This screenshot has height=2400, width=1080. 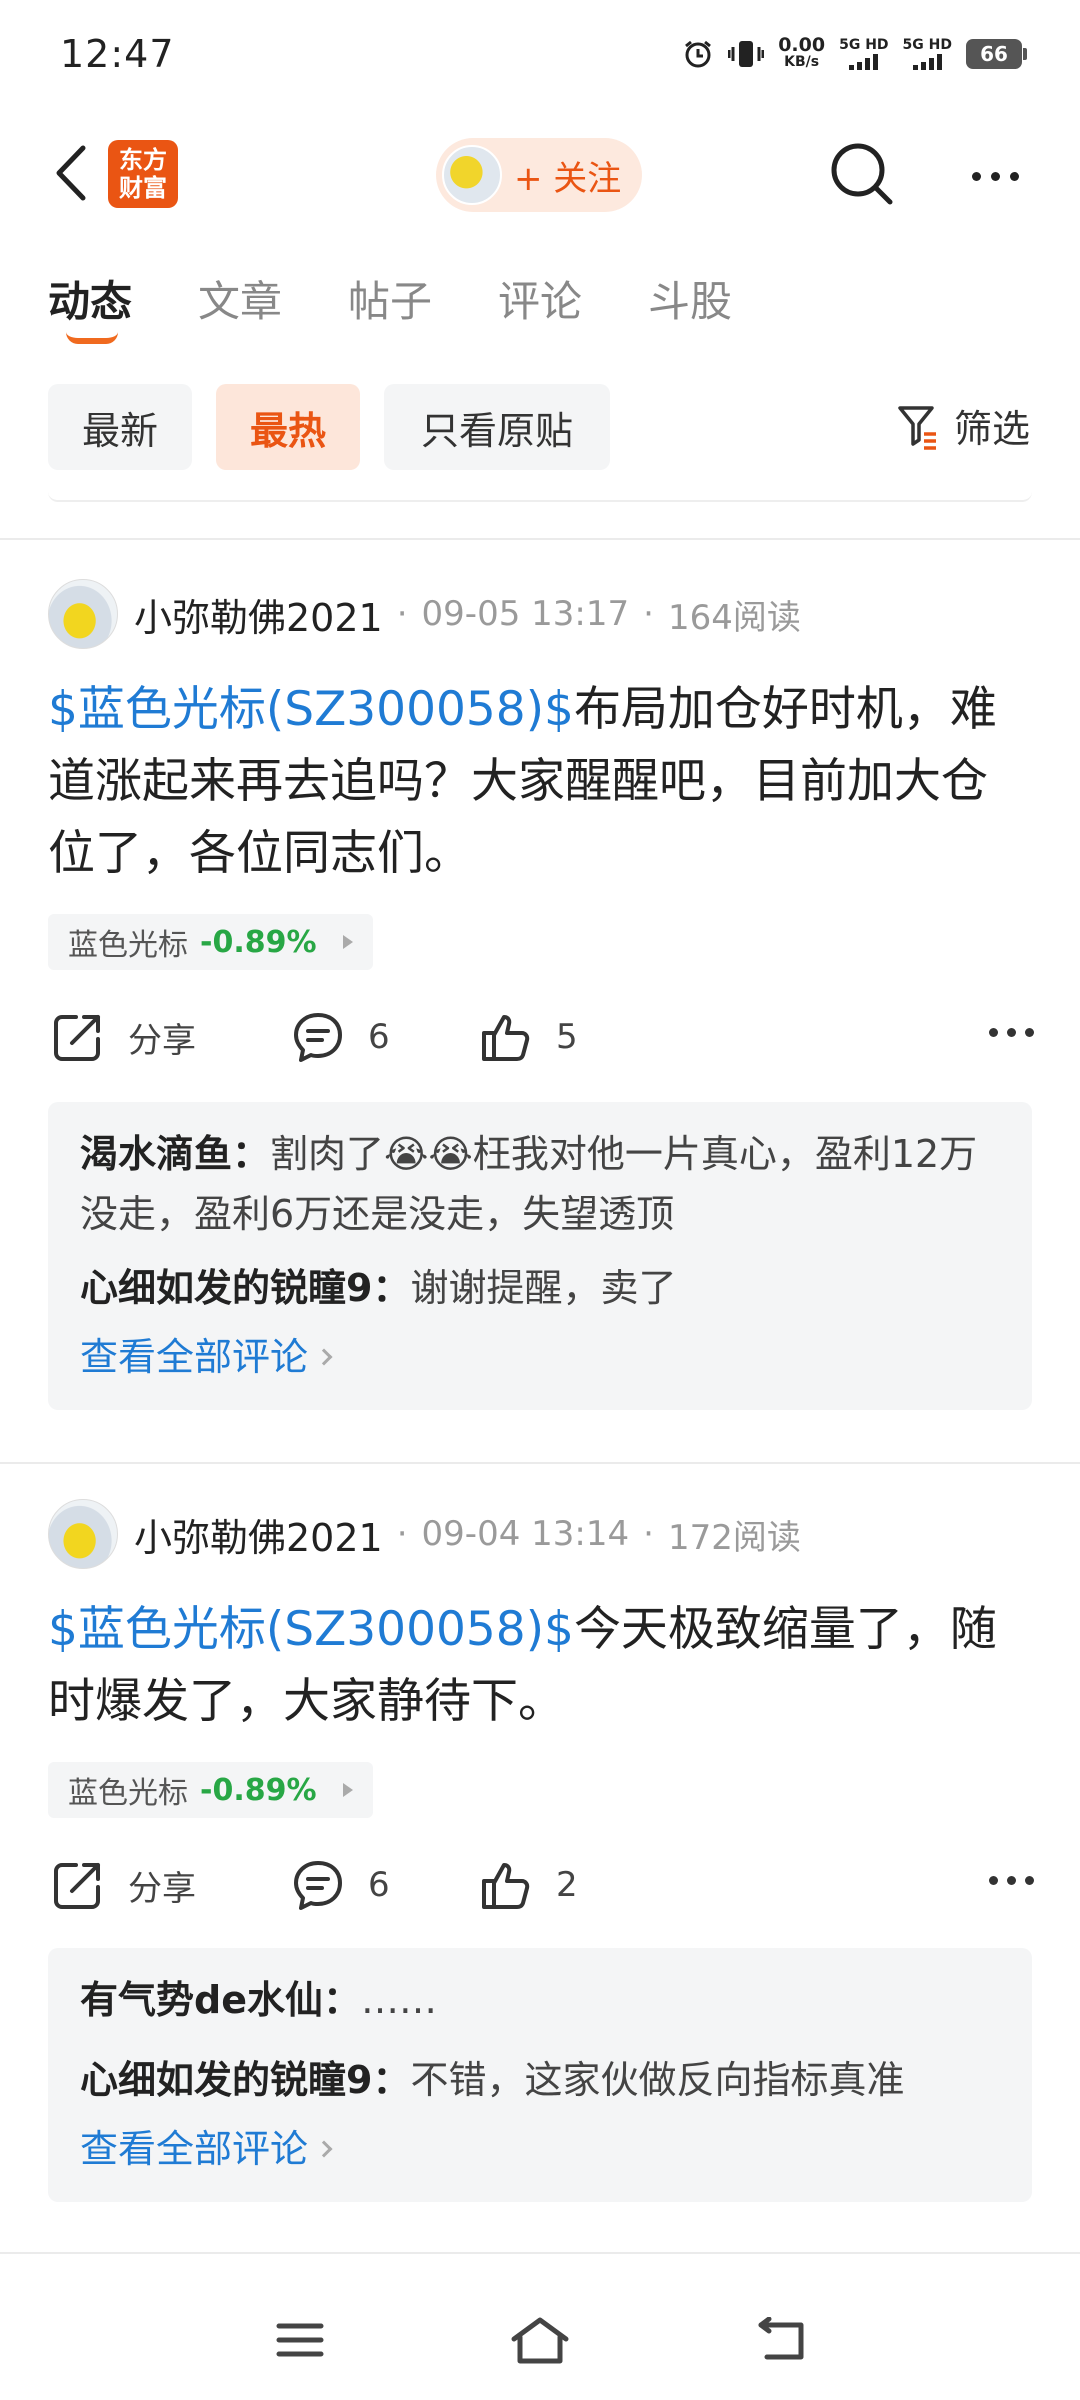 What do you see at coordinates (70, 173) in the screenshot?
I see `back-button` at bounding box center [70, 173].